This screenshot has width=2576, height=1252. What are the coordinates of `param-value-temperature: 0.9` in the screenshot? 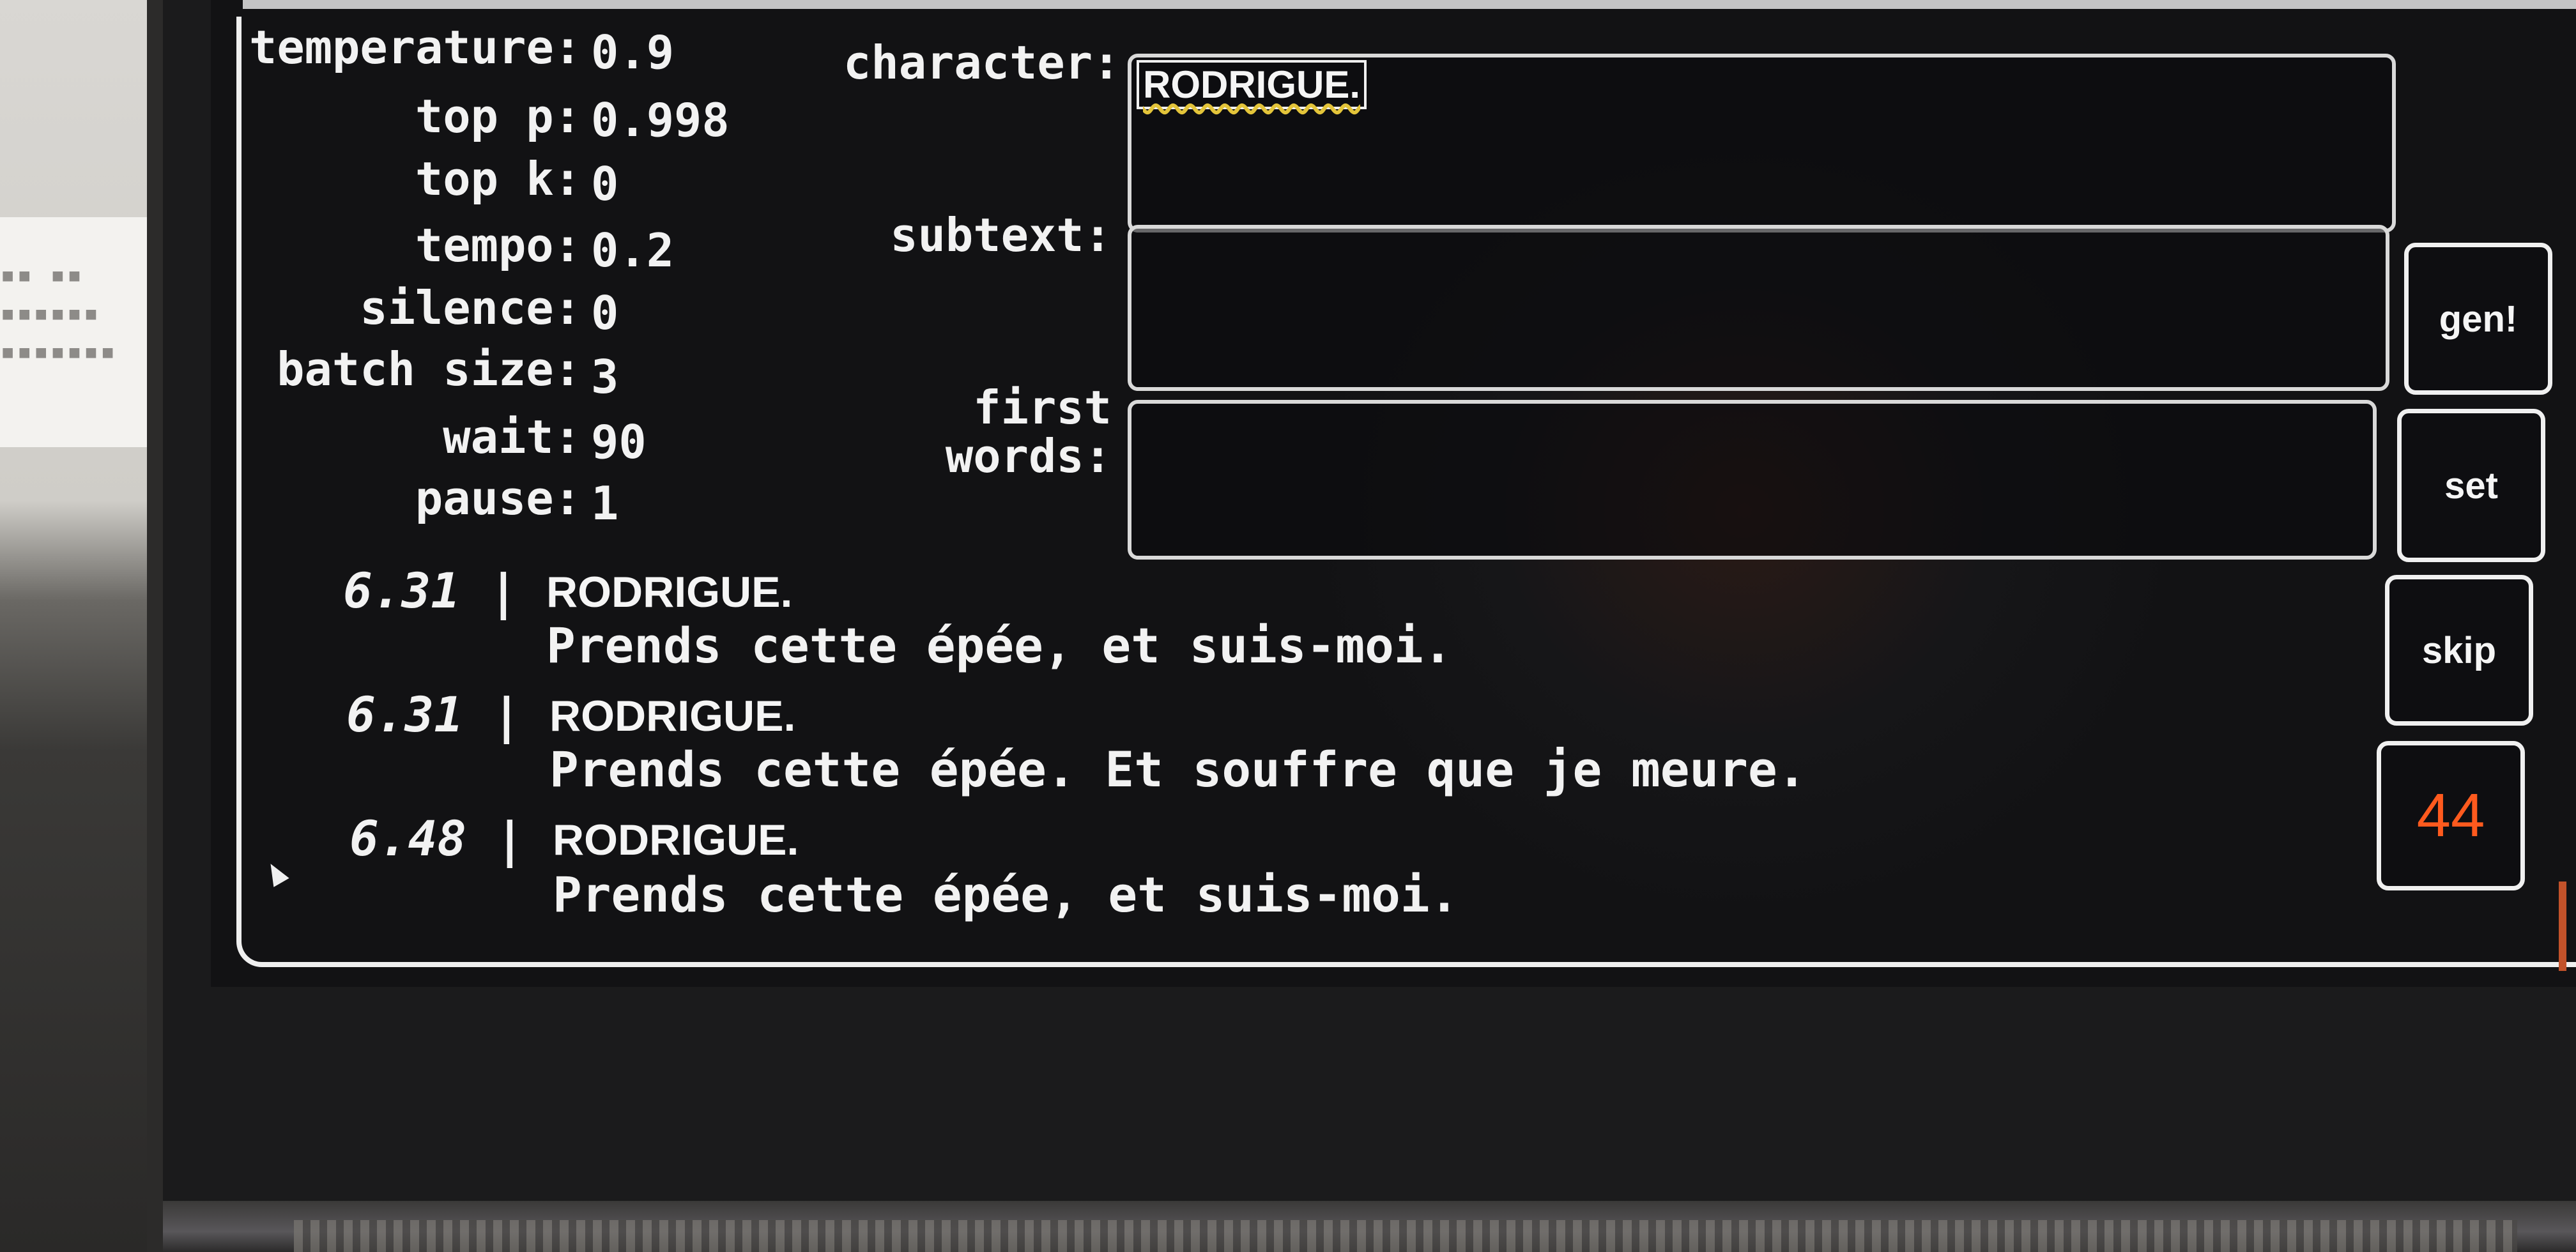 It's located at (632, 52).